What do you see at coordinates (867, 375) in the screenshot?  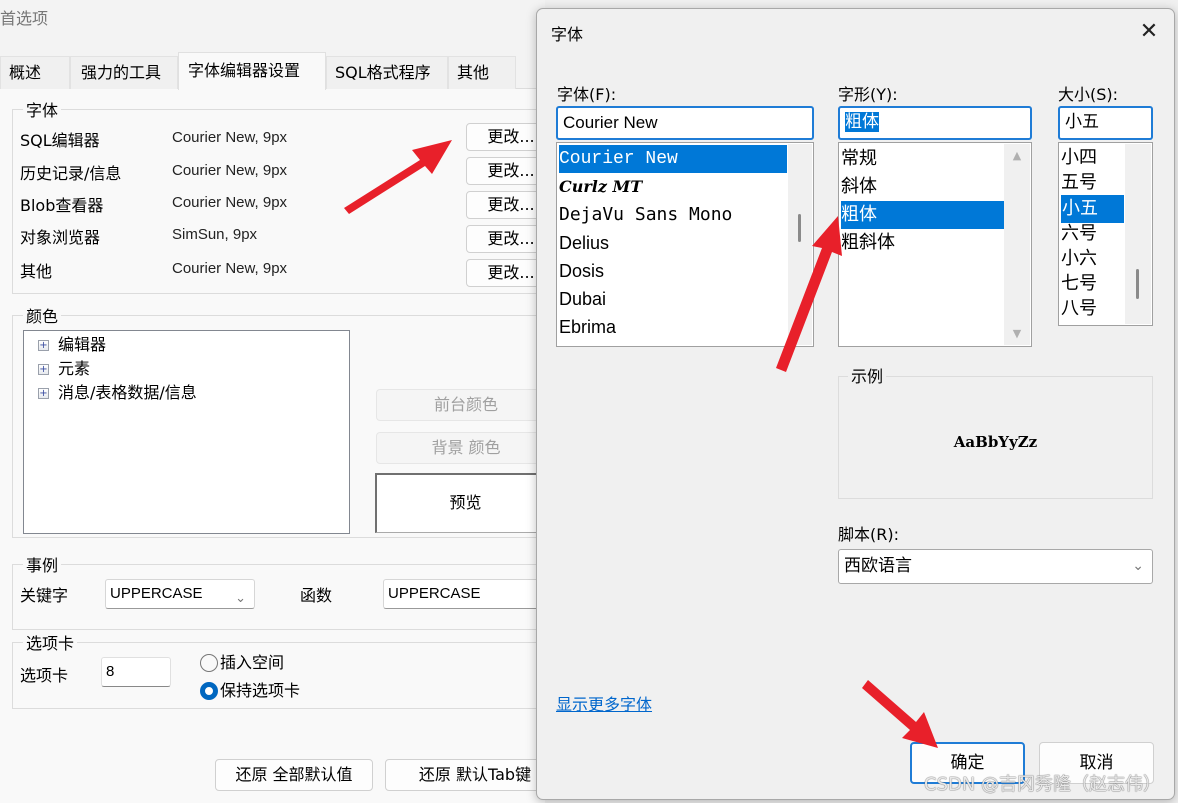 I see `sample-label: 示例` at bounding box center [867, 375].